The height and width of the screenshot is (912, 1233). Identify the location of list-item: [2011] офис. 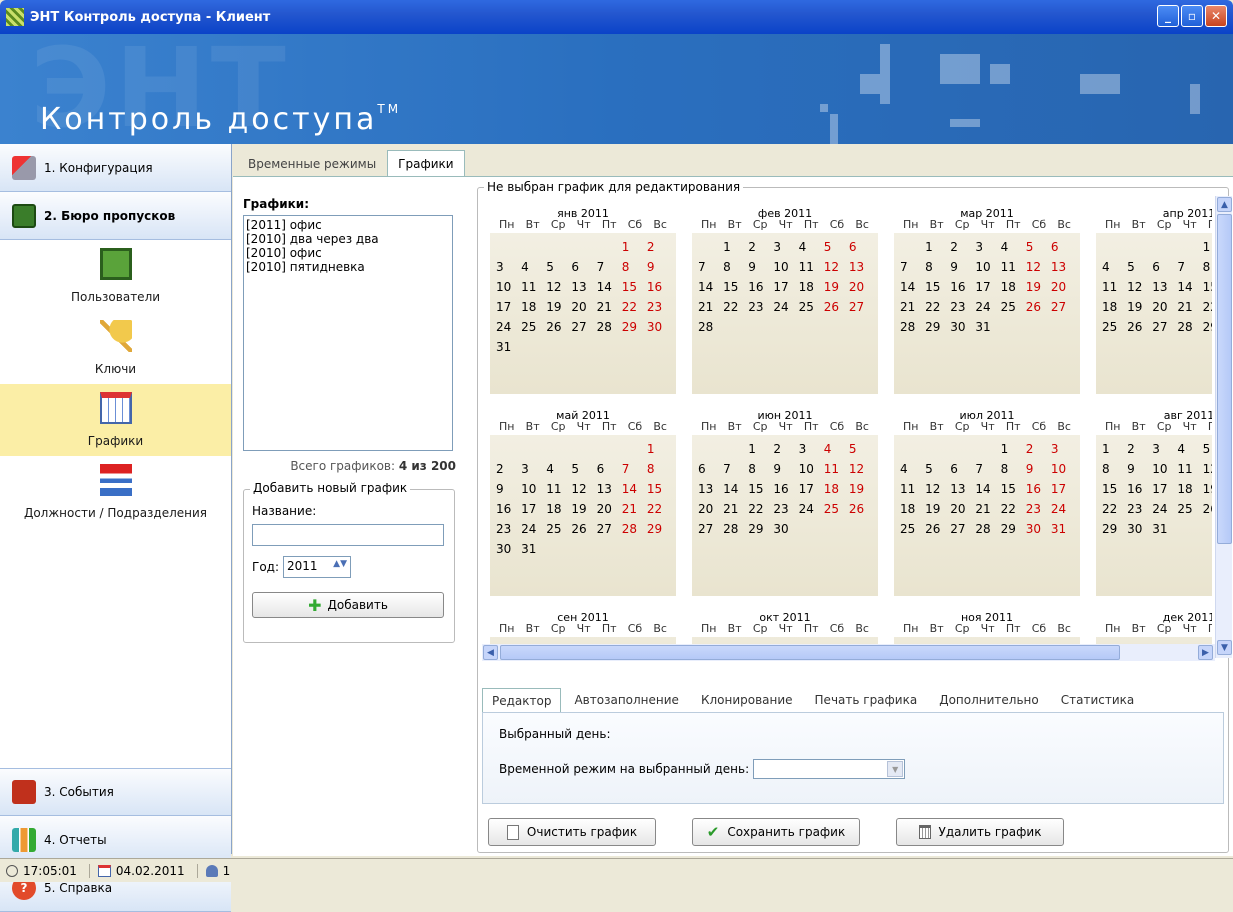
(348, 225).